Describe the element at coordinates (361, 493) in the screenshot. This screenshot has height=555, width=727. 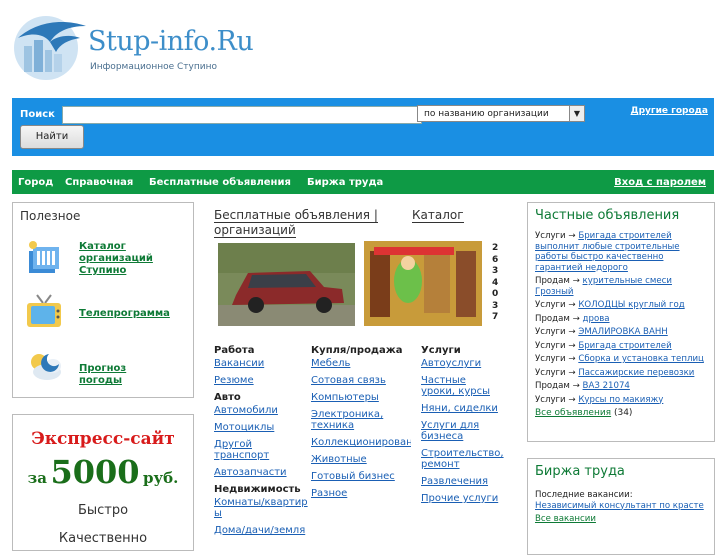
I see `category-link: Разное` at that location.